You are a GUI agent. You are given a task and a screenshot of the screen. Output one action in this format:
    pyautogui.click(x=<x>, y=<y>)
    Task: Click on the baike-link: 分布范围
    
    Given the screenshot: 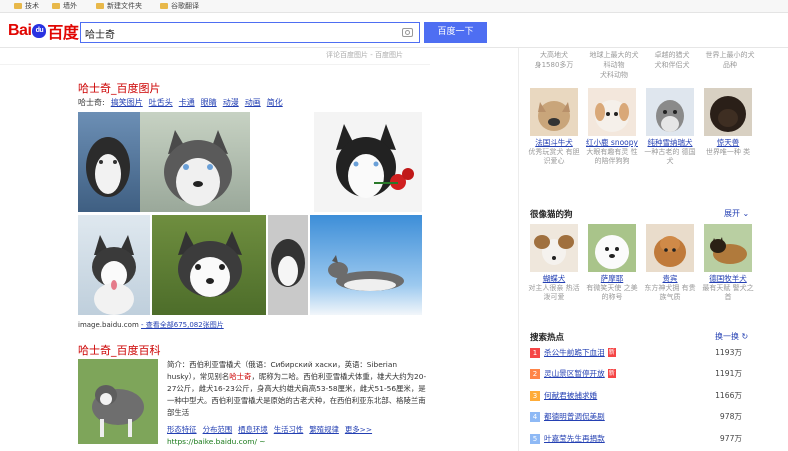 What is the action you would take?
    pyautogui.click(x=218, y=429)
    